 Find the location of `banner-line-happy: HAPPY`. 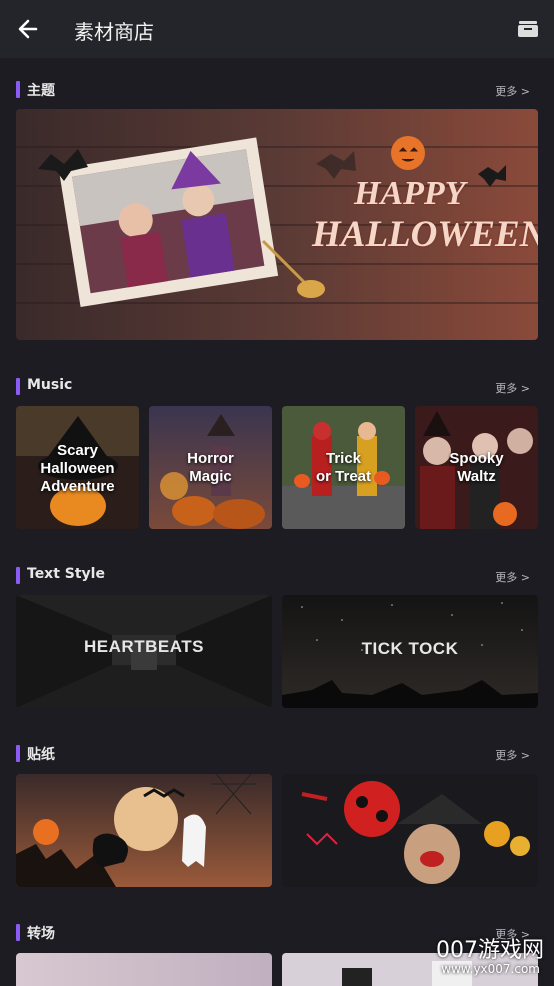

banner-line-happy: HAPPY is located at coordinates (410, 193).